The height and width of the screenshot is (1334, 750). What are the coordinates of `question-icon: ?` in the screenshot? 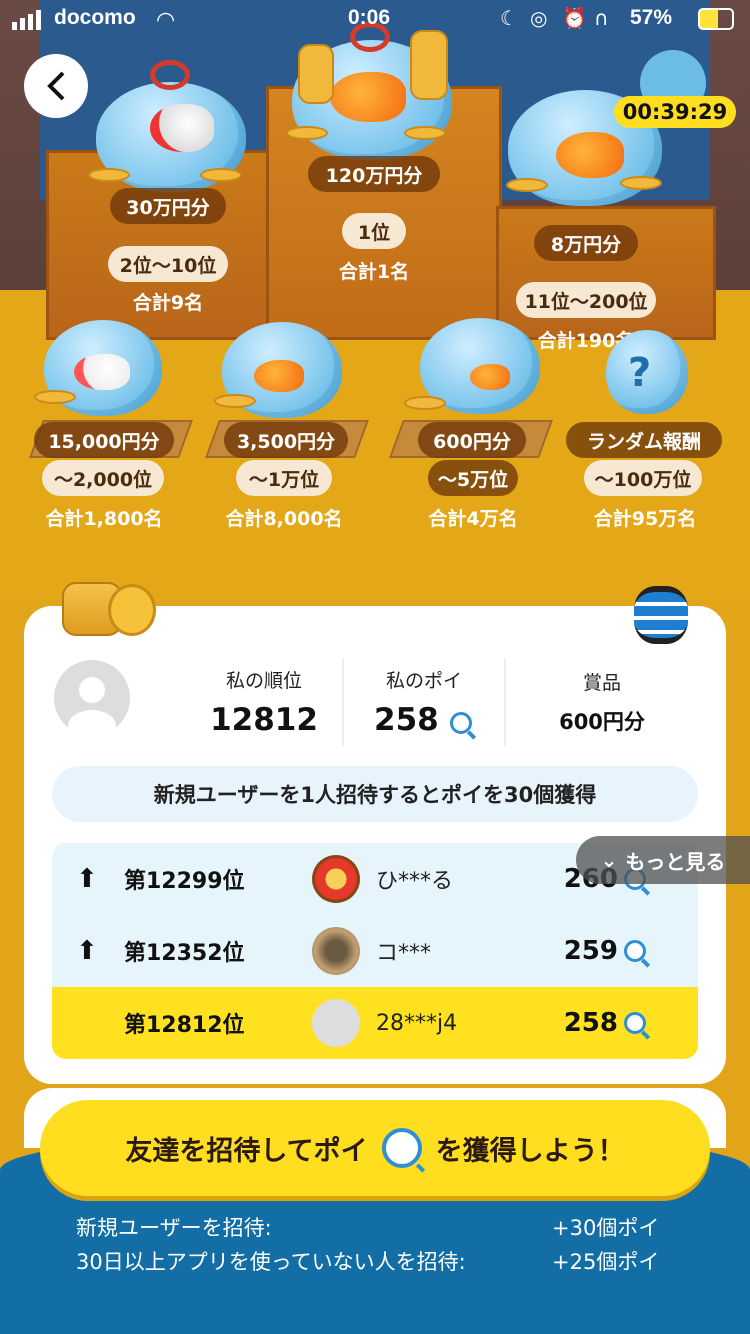 It's located at (640, 373).